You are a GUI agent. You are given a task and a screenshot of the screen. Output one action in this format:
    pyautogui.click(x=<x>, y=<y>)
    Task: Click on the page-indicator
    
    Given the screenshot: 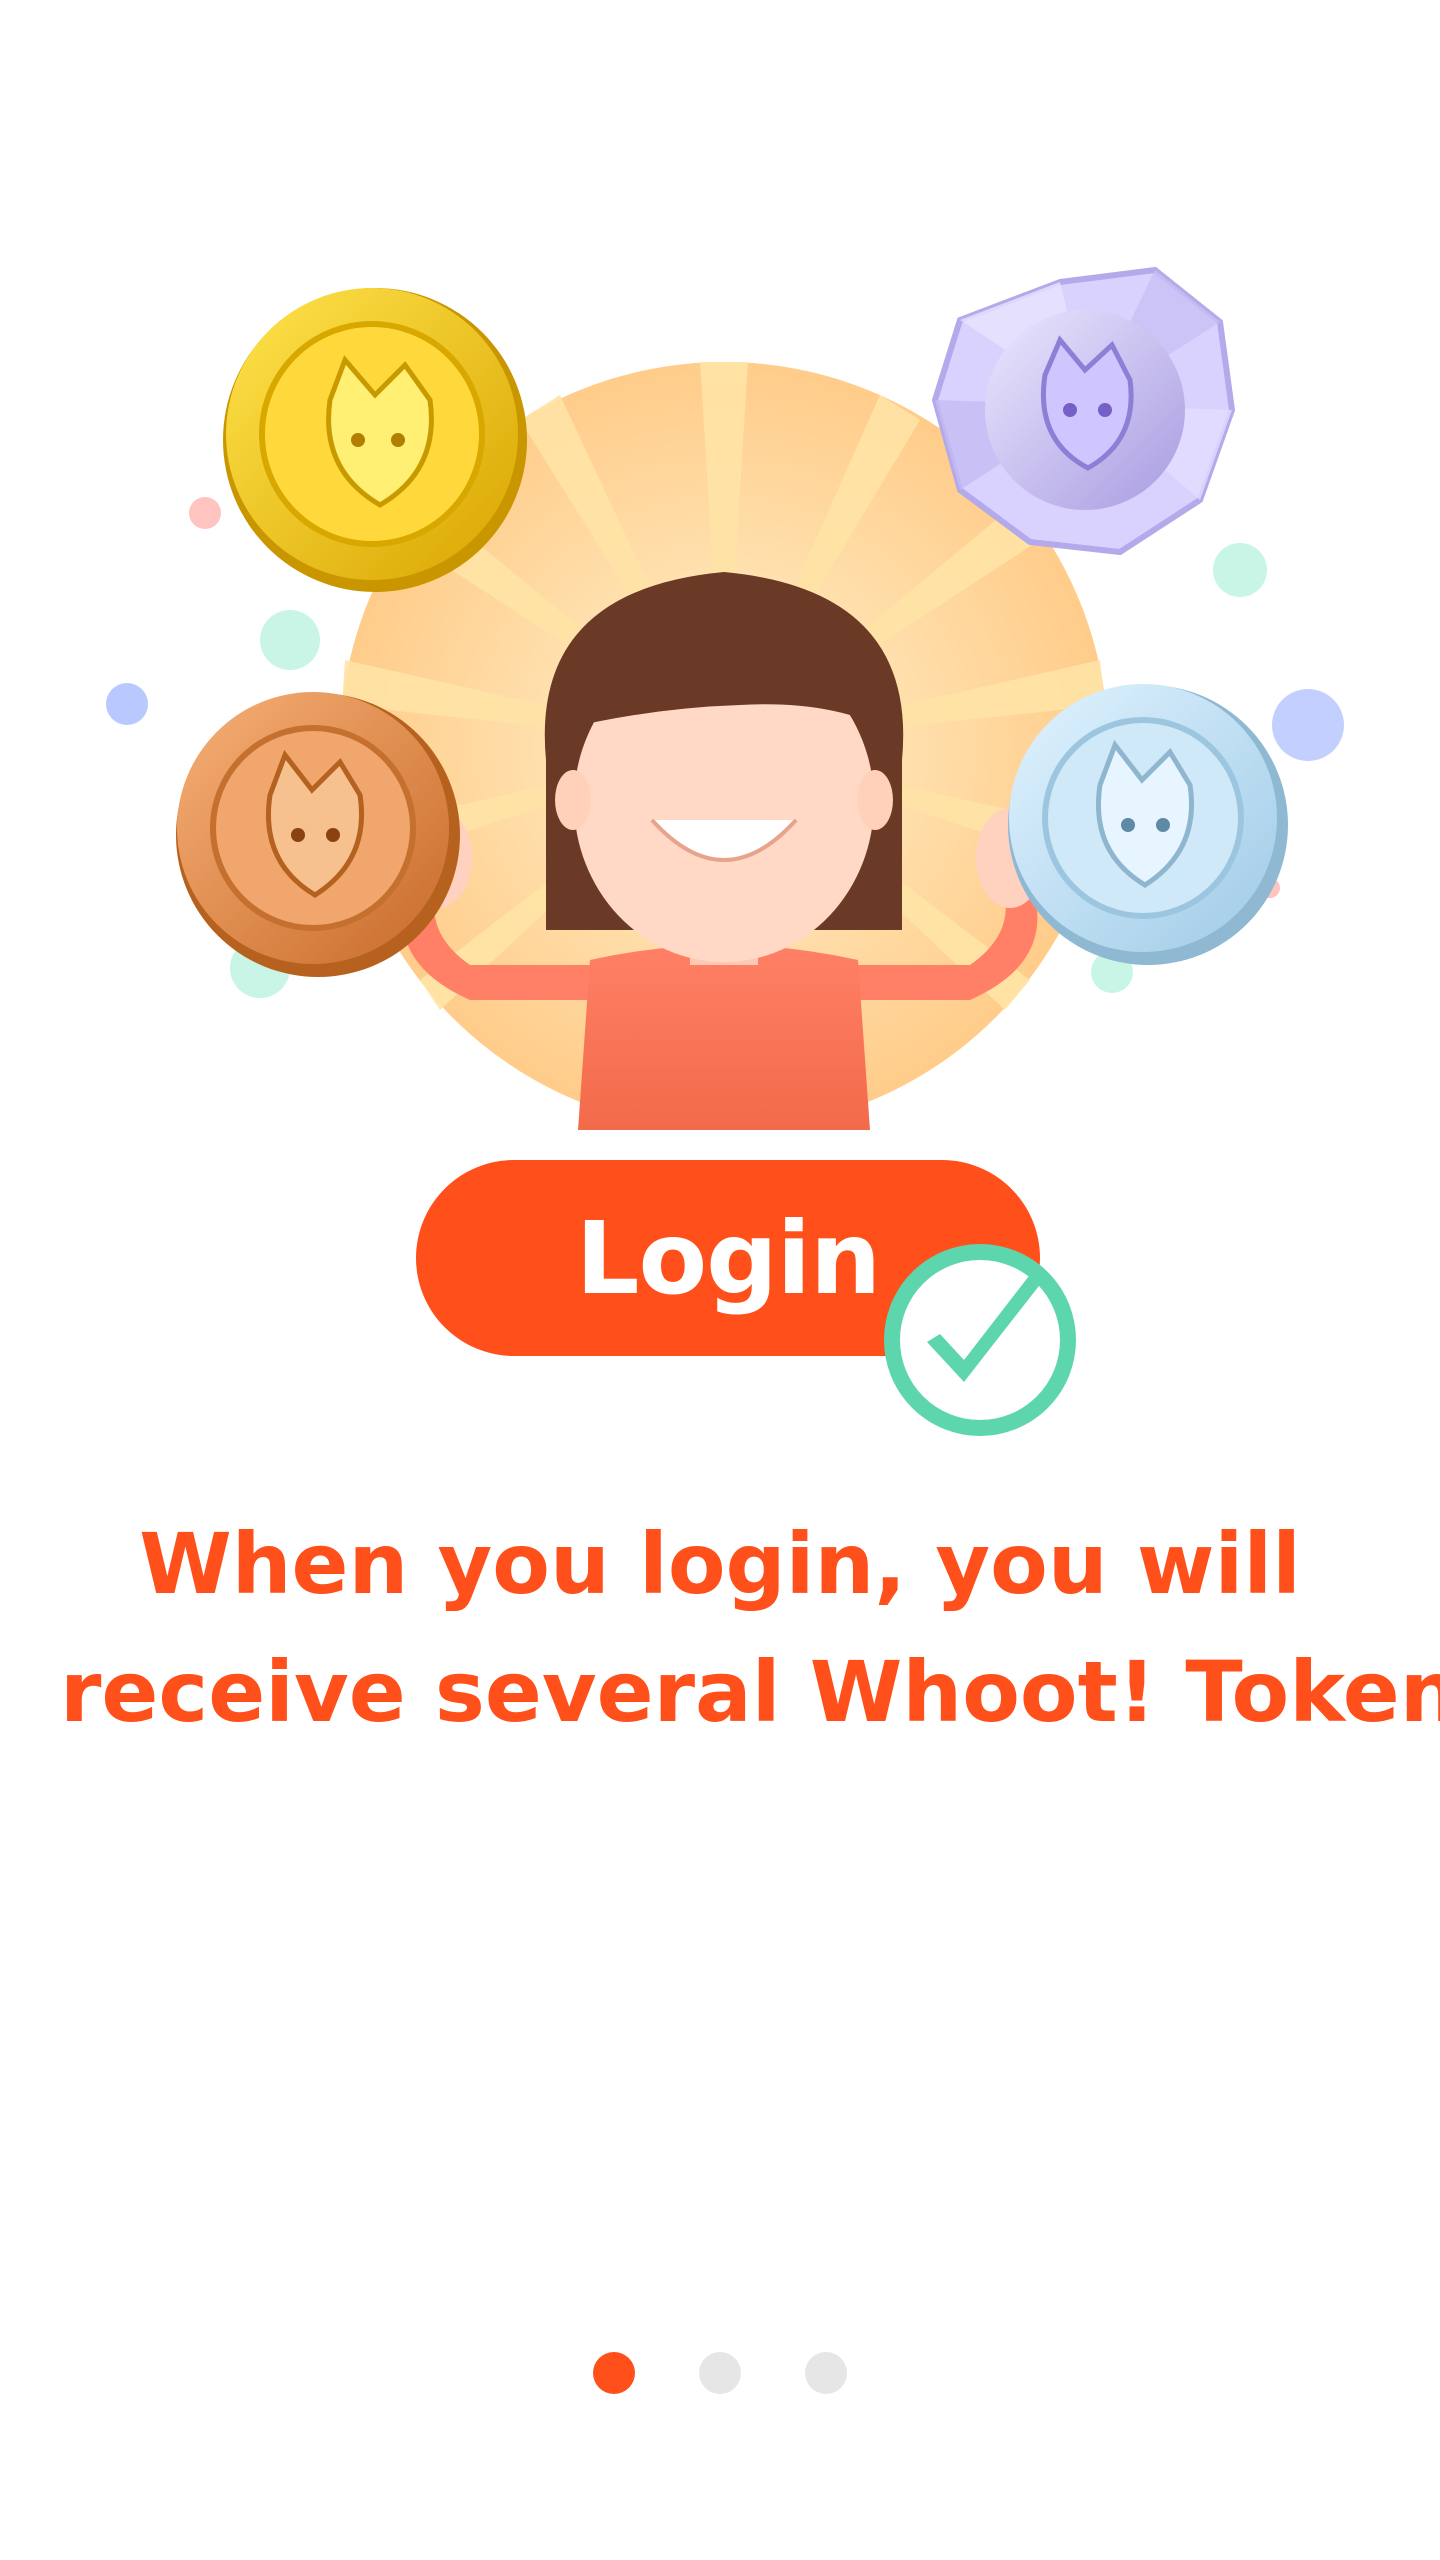 What is the action you would take?
    pyautogui.click(x=720, y=2374)
    